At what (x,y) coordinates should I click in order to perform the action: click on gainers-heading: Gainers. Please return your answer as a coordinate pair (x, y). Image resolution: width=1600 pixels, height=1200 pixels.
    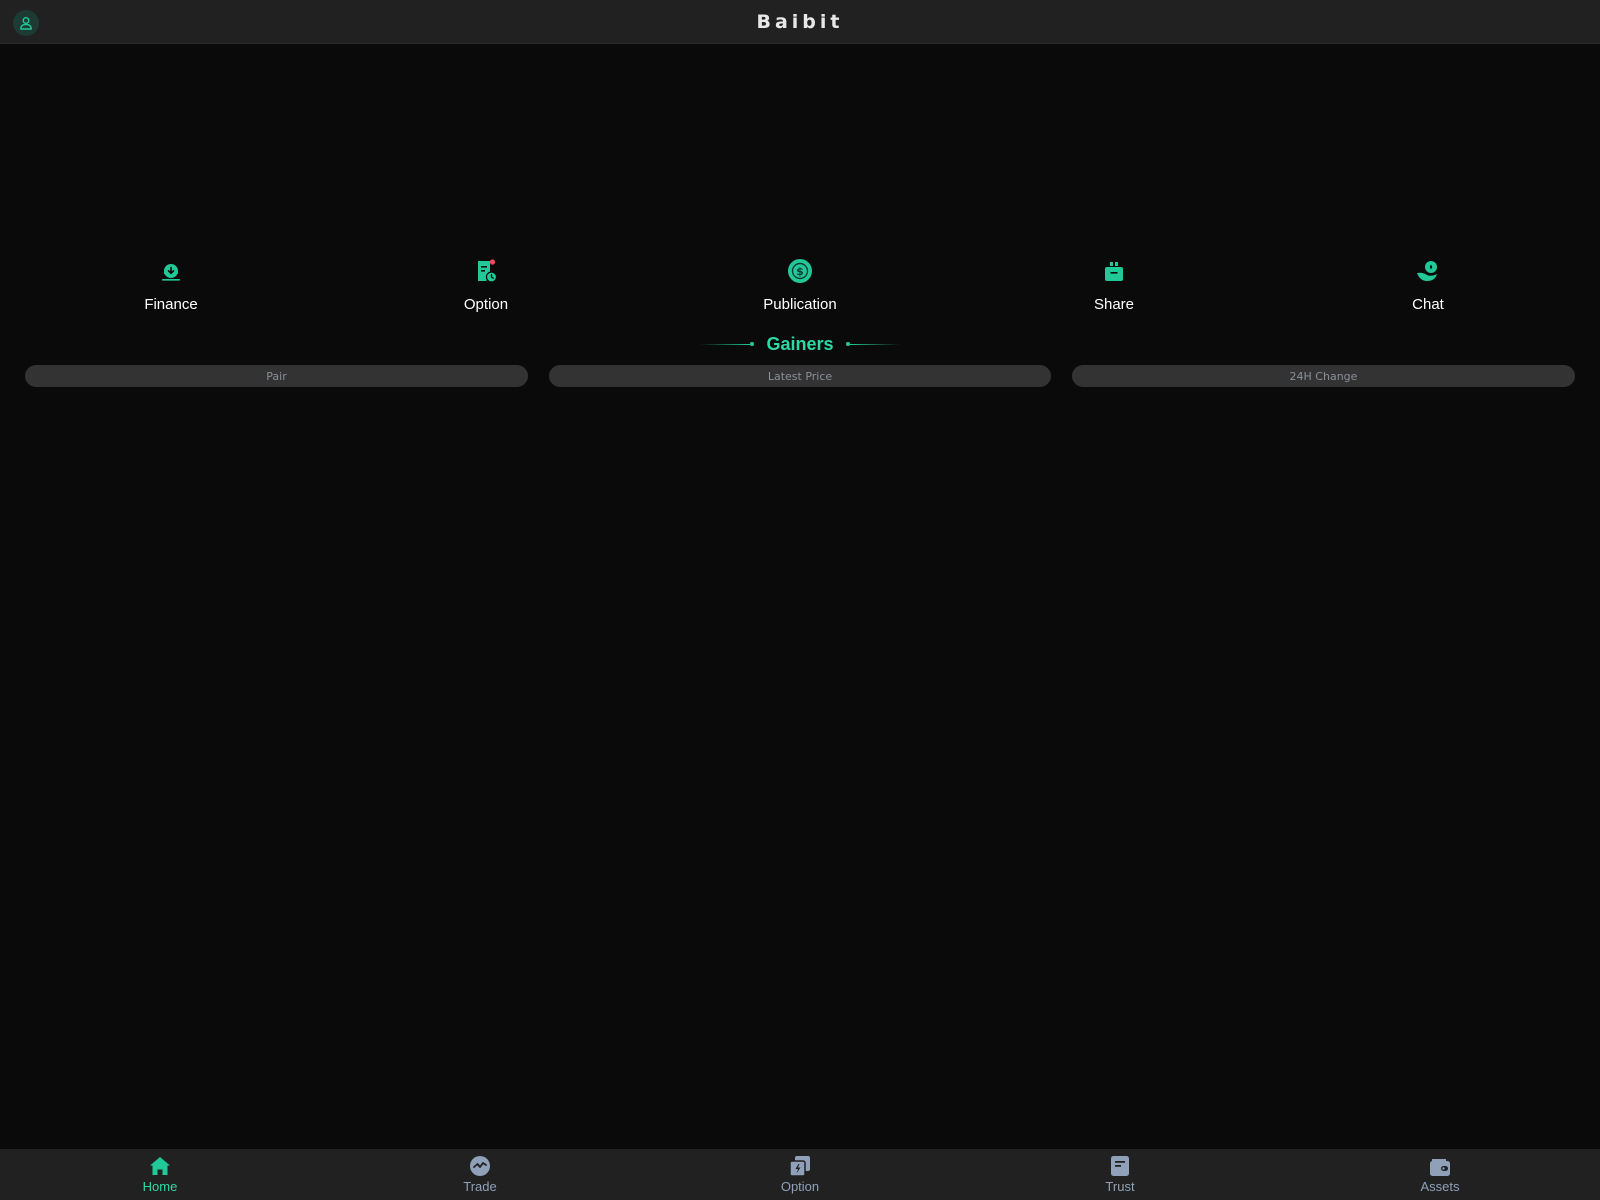
    Looking at the image, I should click on (800, 344).